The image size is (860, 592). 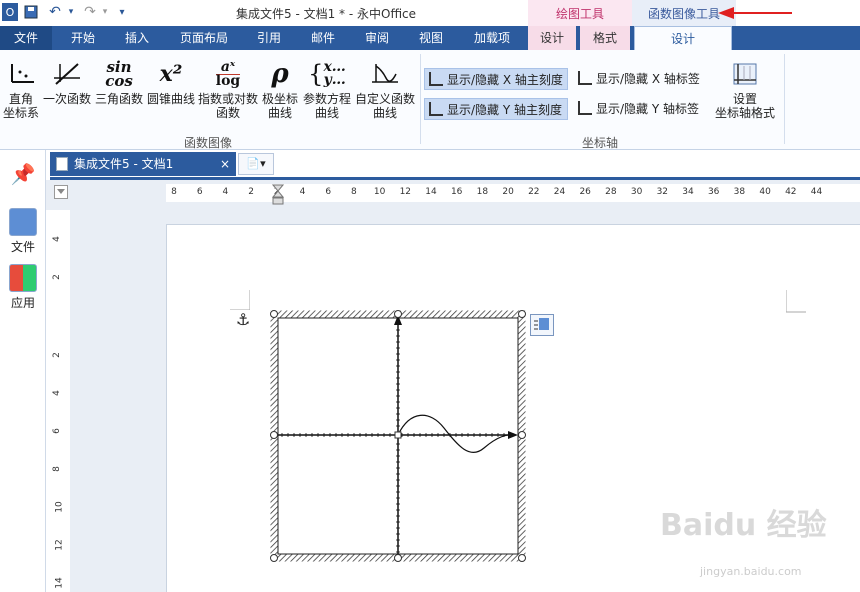 What do you see at coordinates (765, 192) in the screenshot?
I see `ruler-number: 40` at bounding box center [765, 192].